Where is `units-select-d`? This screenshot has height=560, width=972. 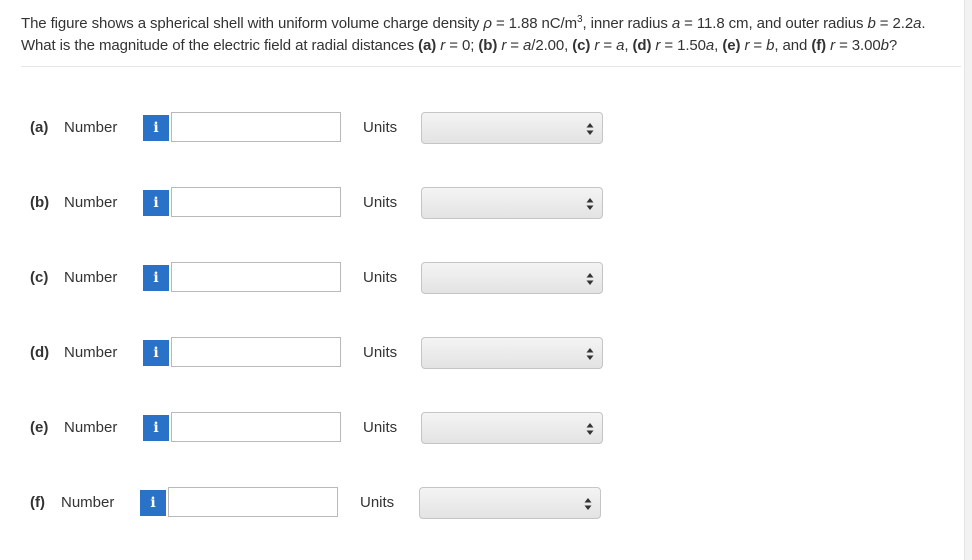 units-select-d is located at coordinates (512, 353).